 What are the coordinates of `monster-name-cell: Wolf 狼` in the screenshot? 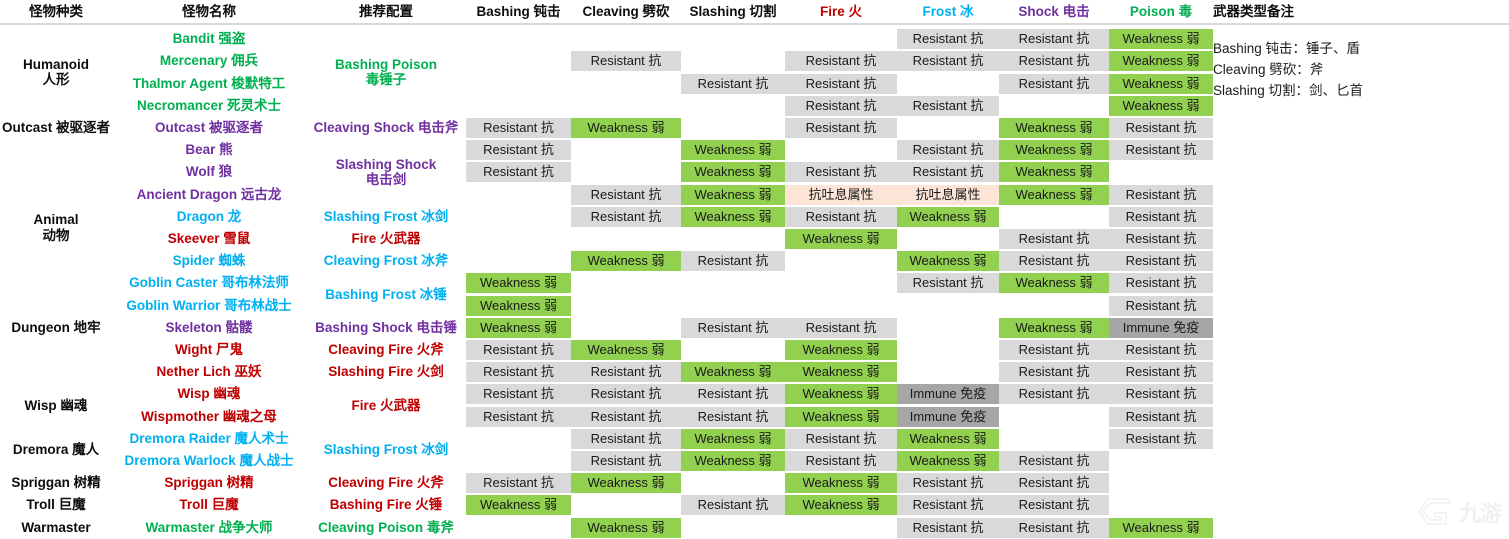 It's located at (209, 172).